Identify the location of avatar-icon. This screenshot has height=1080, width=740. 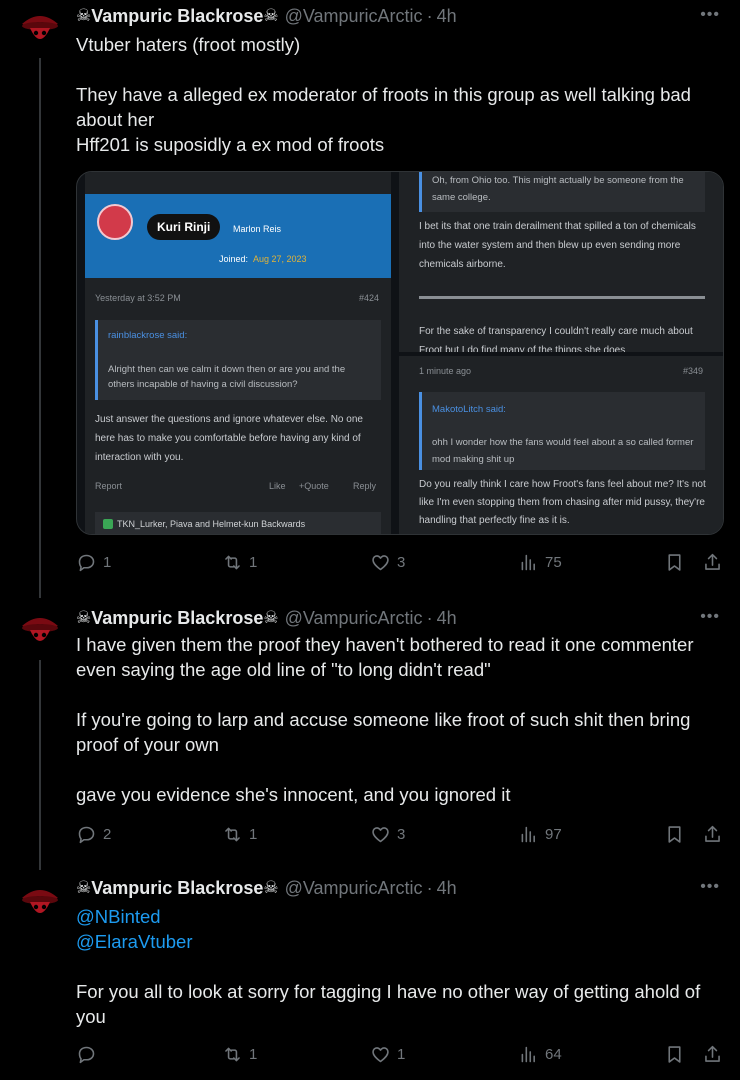
(40, 902).